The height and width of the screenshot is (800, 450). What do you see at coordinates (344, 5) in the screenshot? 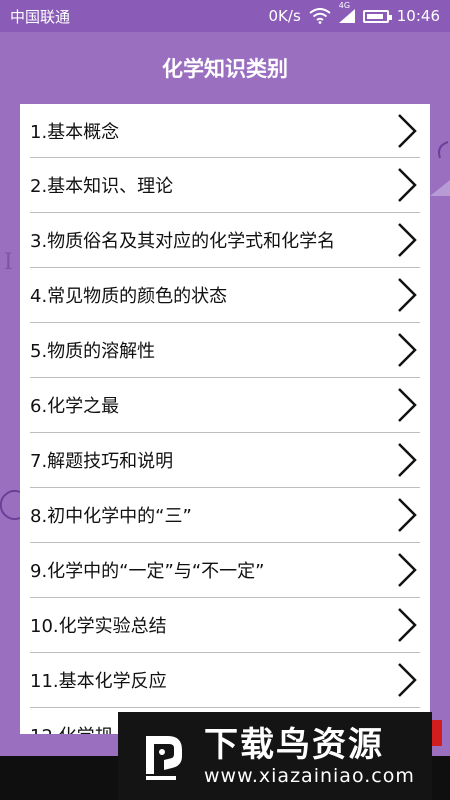
I see `network-type: 4G` at bounding box center [344, 5].